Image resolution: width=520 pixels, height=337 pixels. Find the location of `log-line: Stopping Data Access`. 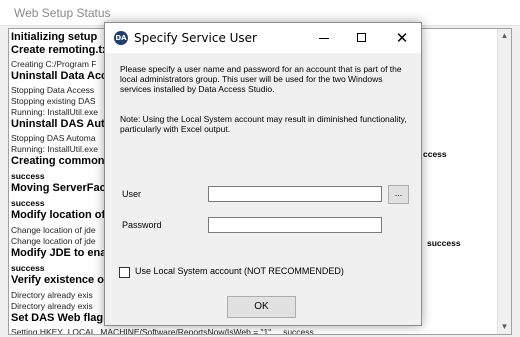

log-line: Stopping Data Access is located at coordinates (53, 90).